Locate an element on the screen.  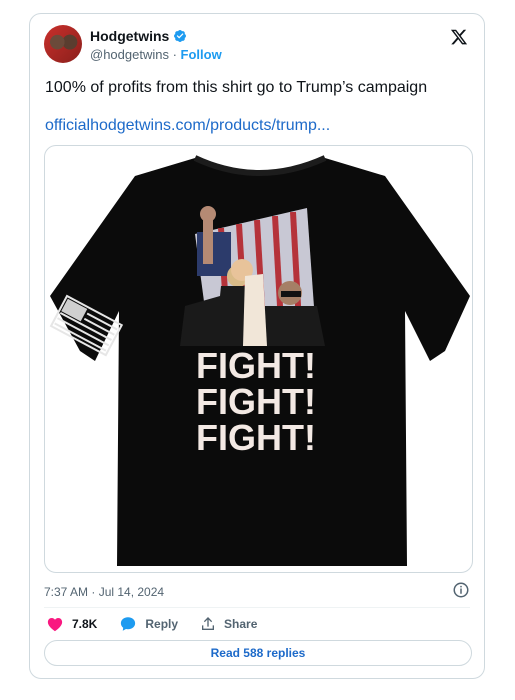
tweet-actions: 7.8K Reply Share is located at coordinates (151, 624).